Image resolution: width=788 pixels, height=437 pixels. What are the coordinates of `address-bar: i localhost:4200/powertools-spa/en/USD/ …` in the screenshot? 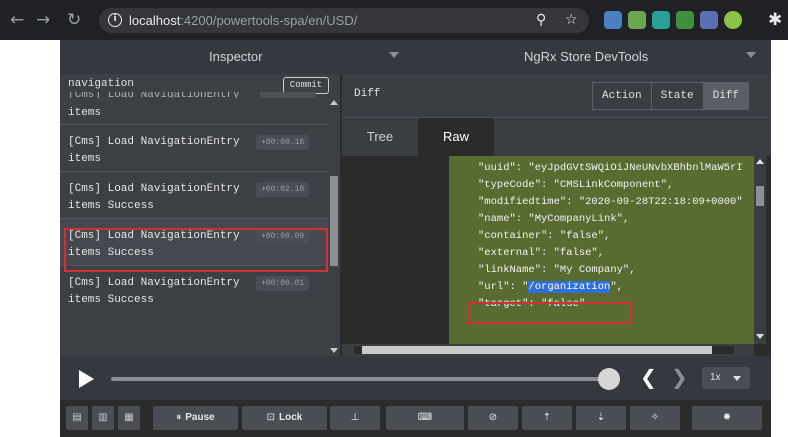 It's located at (344, 20).